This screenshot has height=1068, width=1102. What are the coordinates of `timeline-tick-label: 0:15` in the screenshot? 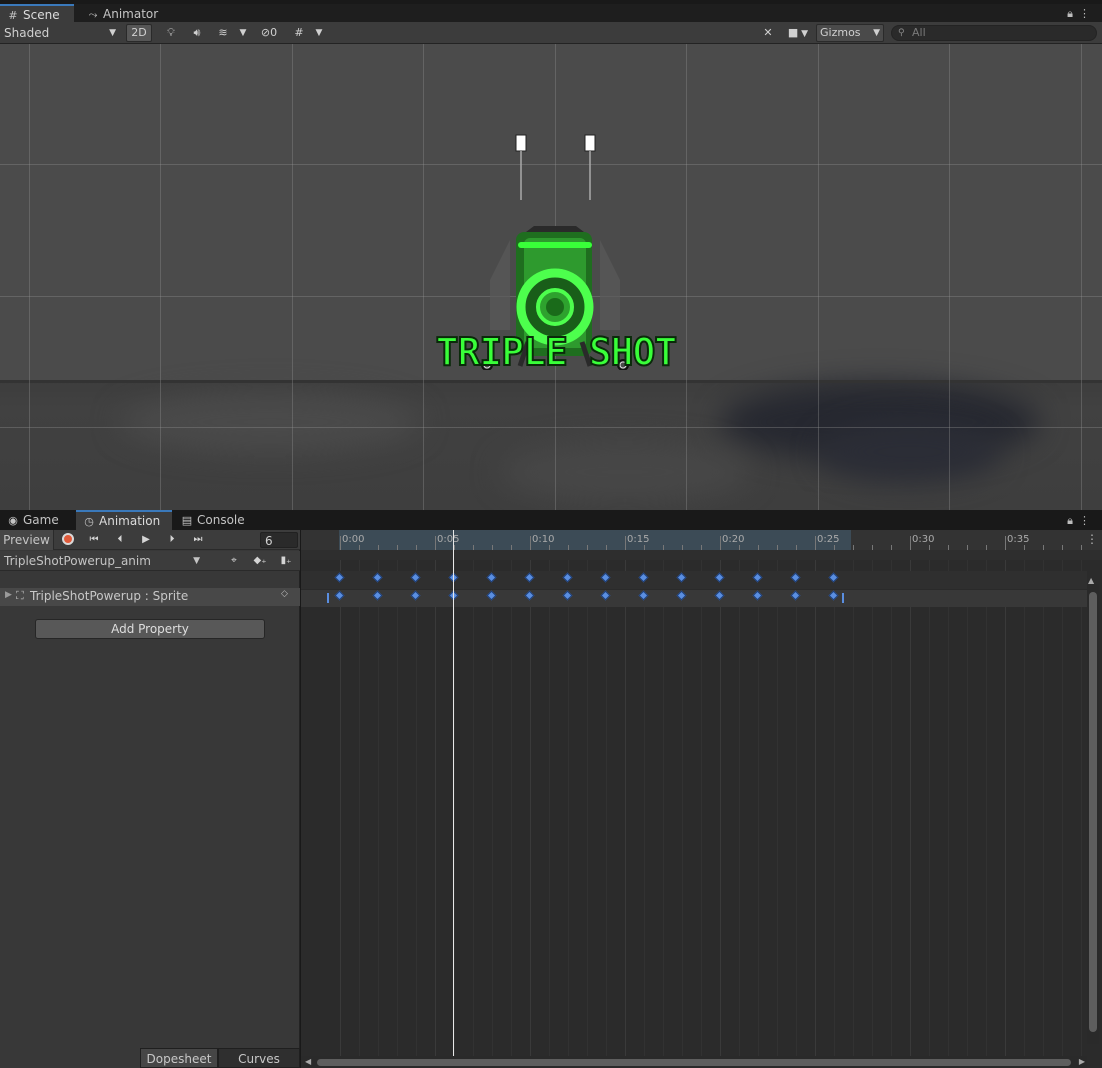 It's located at (638, 539).